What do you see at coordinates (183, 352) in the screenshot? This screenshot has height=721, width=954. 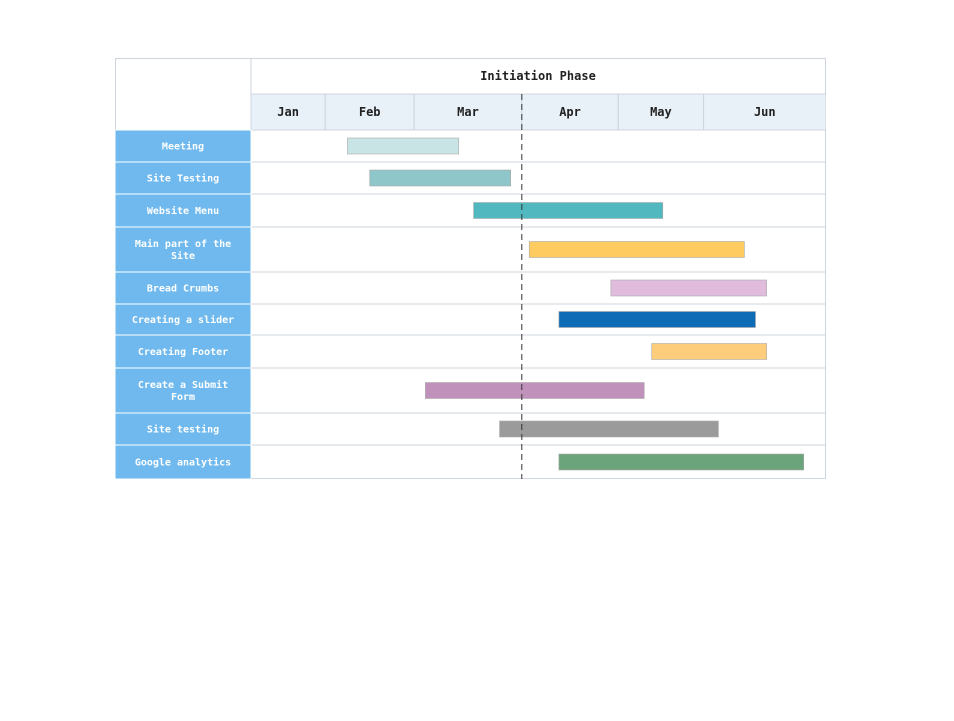 I see `task-label: Creating Footer` at bounding box center [183, 352].